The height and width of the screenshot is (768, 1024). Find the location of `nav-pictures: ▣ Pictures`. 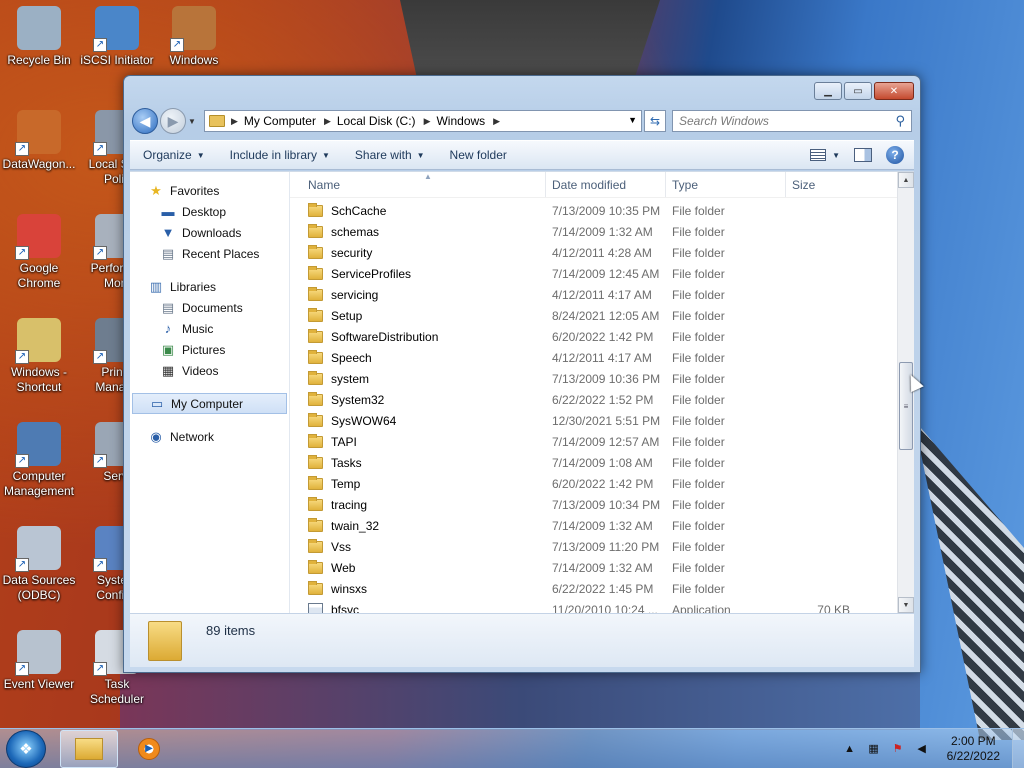

nav-pictures: ▣ Pictures is located at coordinates (209, 349).